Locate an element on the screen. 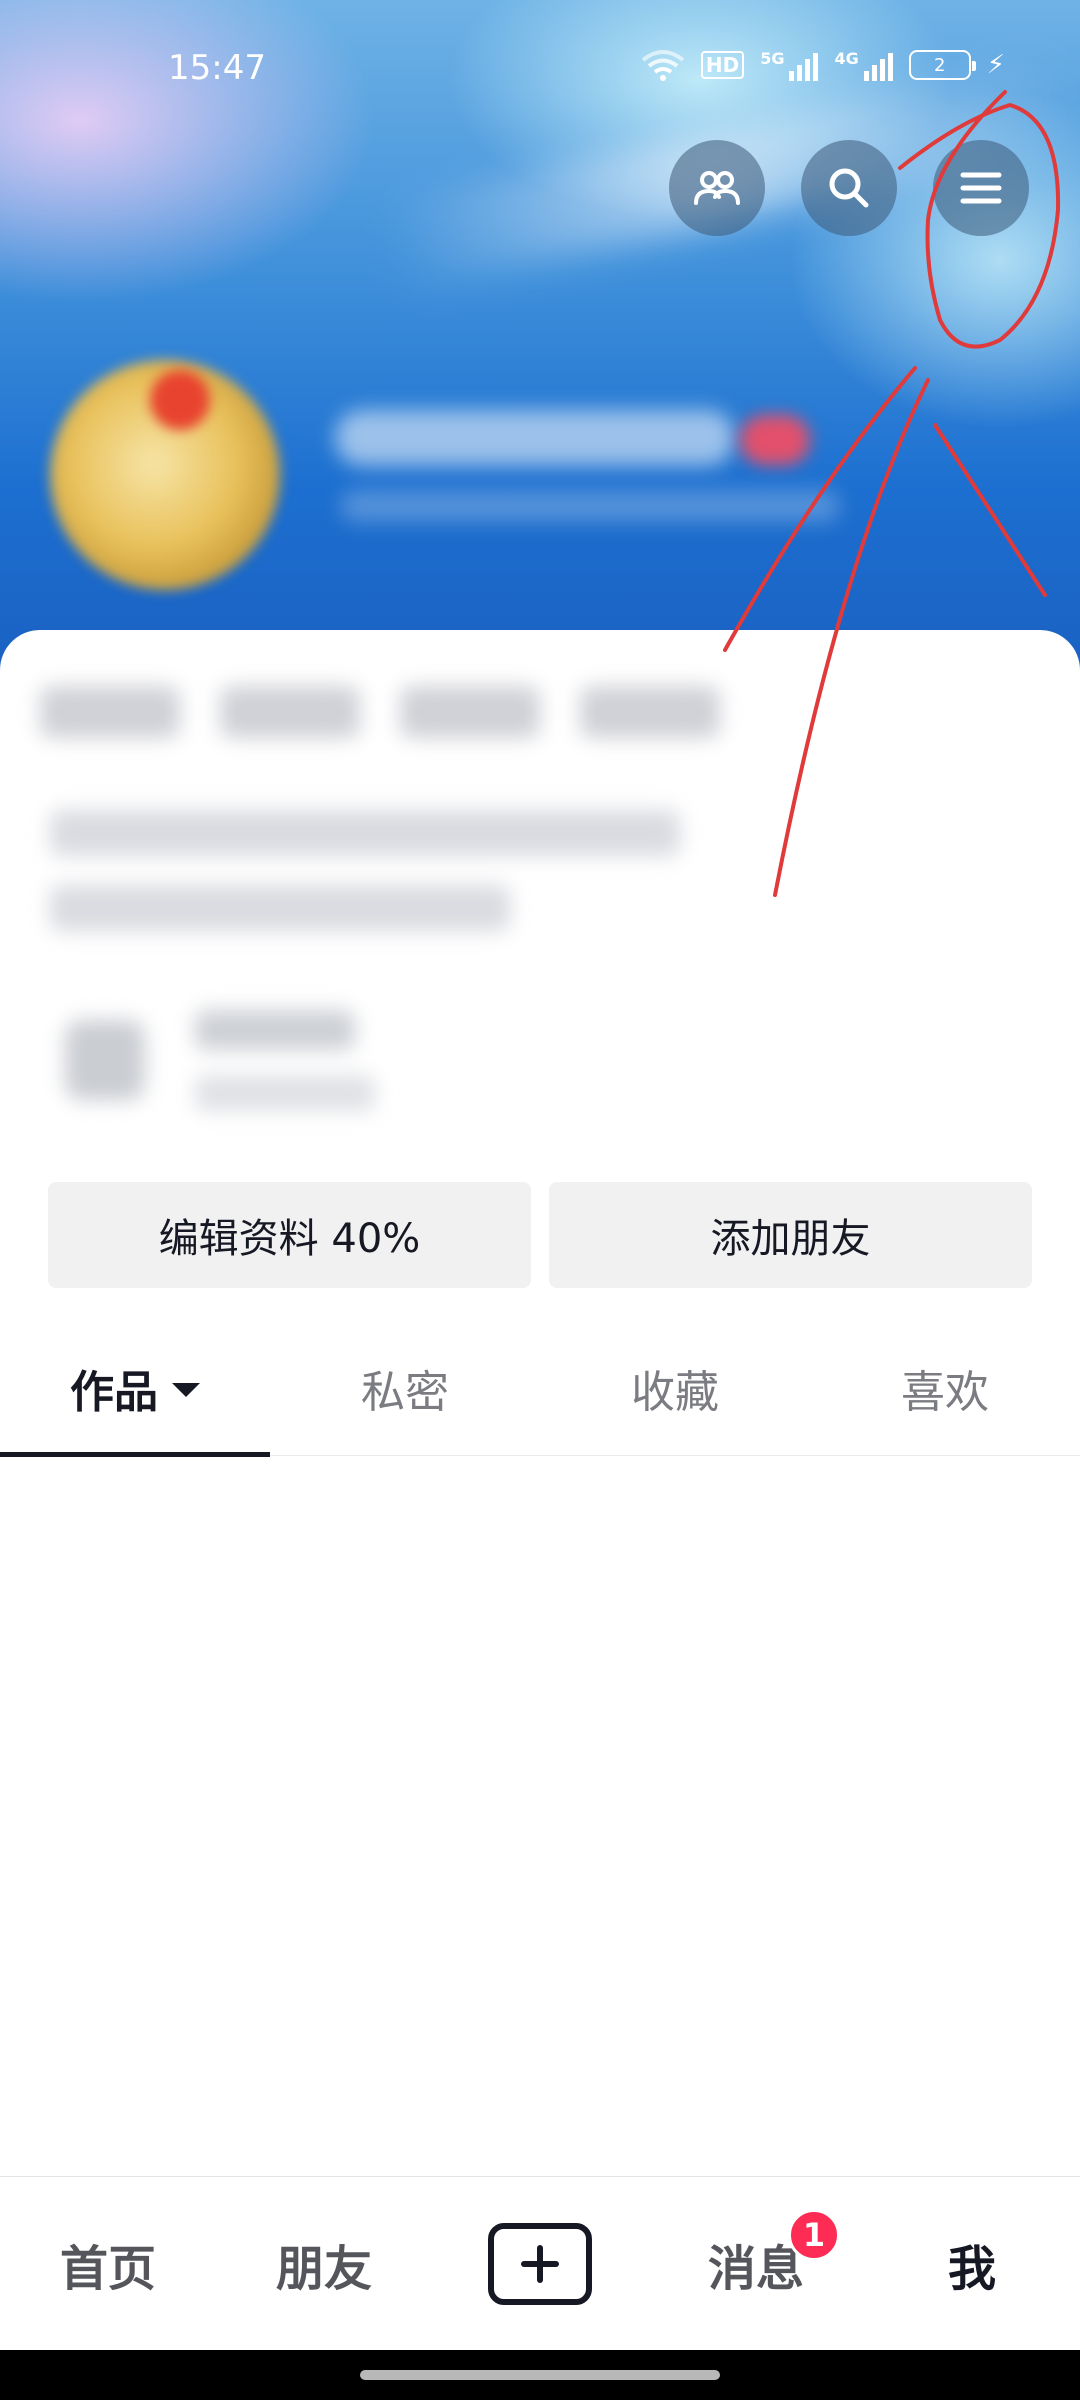 Image resolution: width=1080 pixels, height=2400 pixels. blurred-link-title is located at coordinates (275, 1030).